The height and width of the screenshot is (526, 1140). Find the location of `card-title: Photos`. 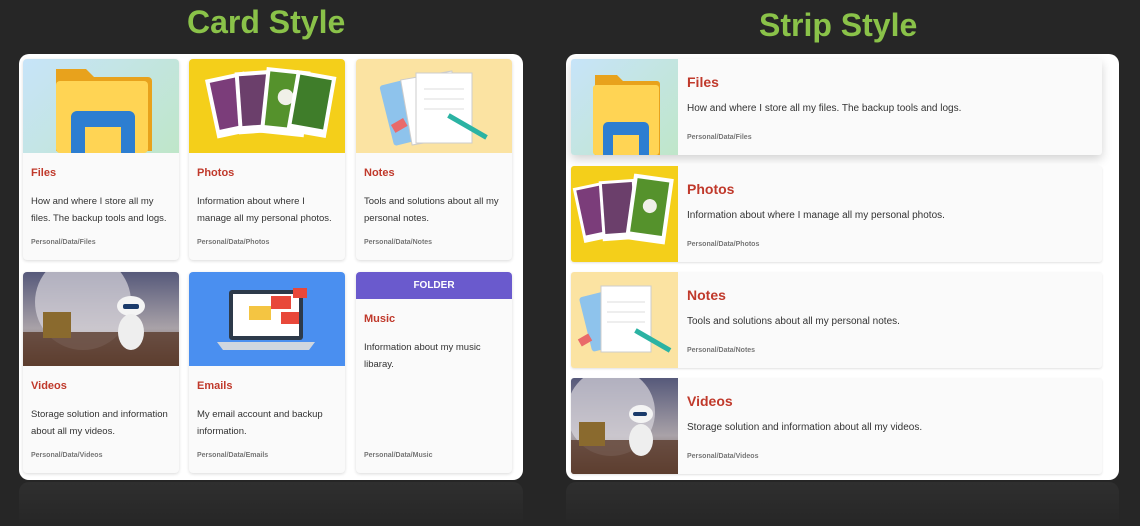

card-title: Photos is located at coordinates (216, 173).